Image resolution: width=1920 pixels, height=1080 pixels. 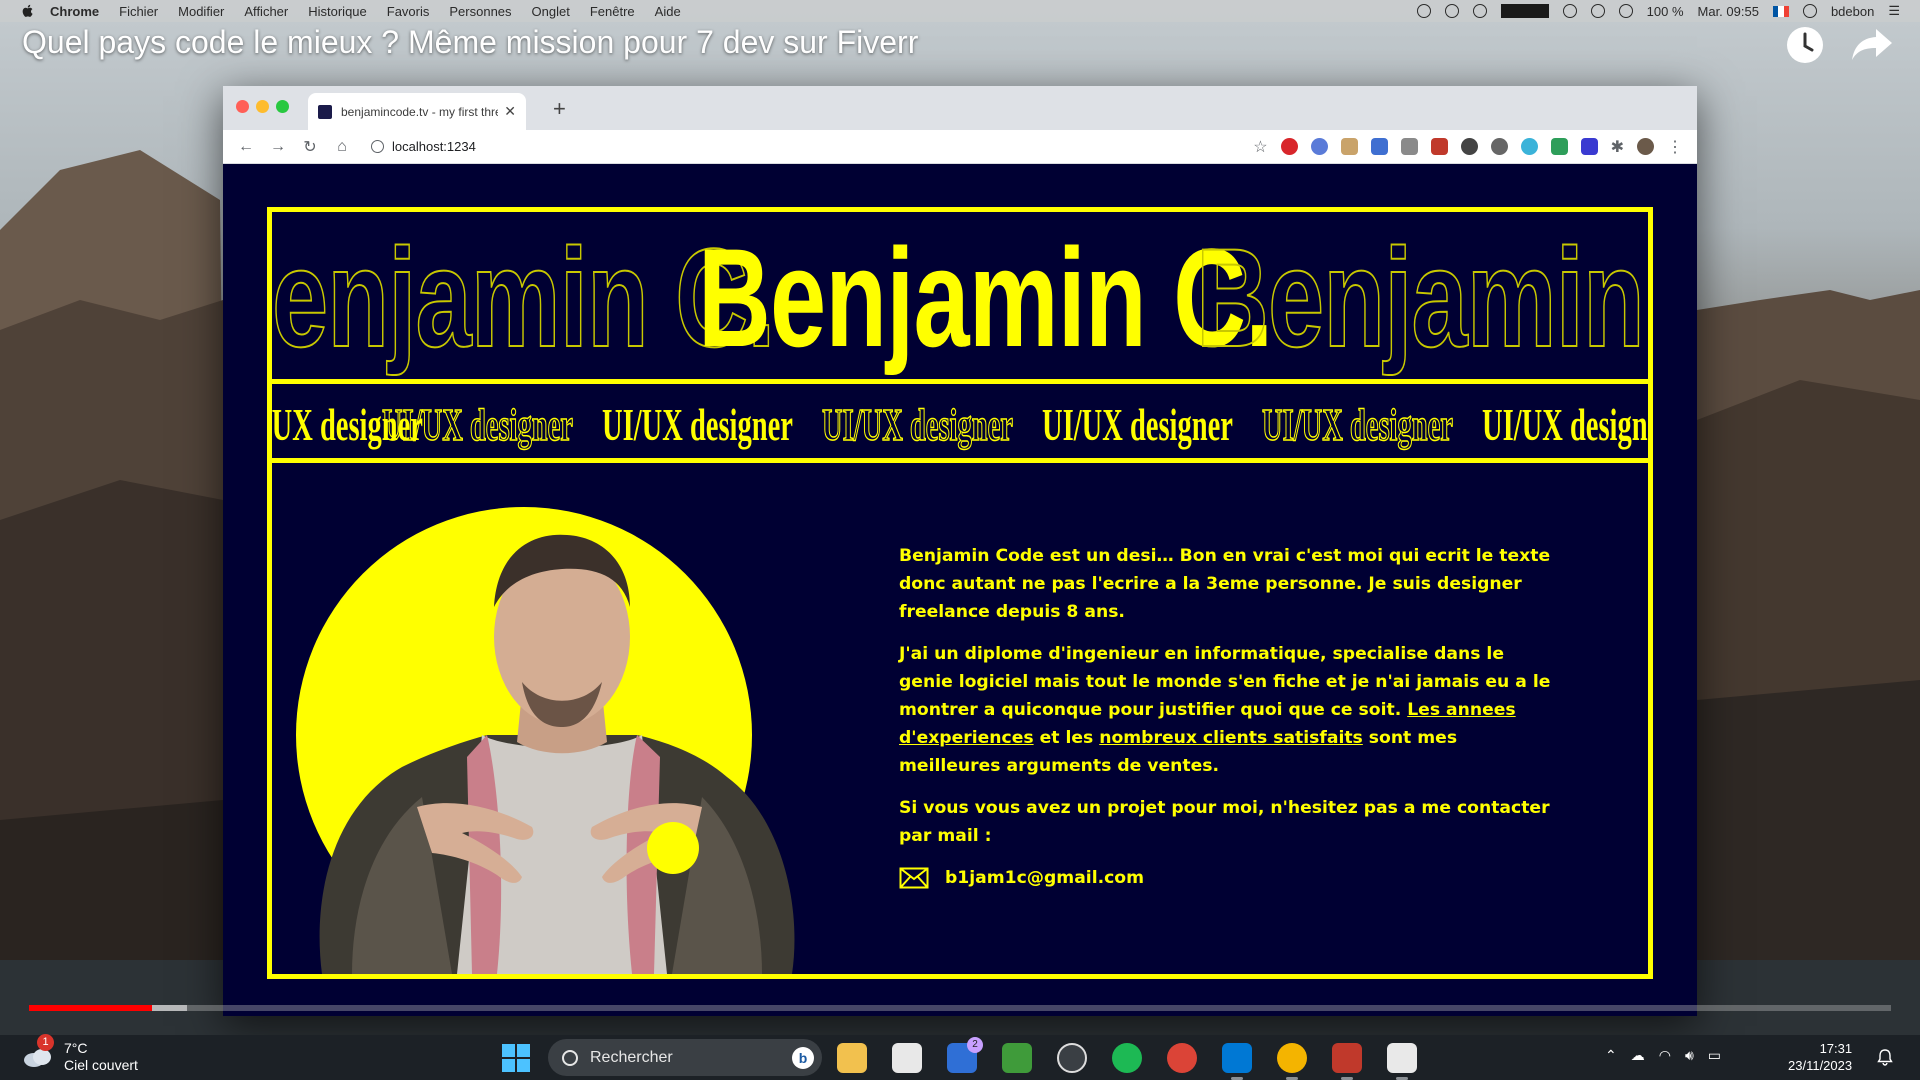 I want to click on app-l-icon: 2, so click(x=965, y=1055).